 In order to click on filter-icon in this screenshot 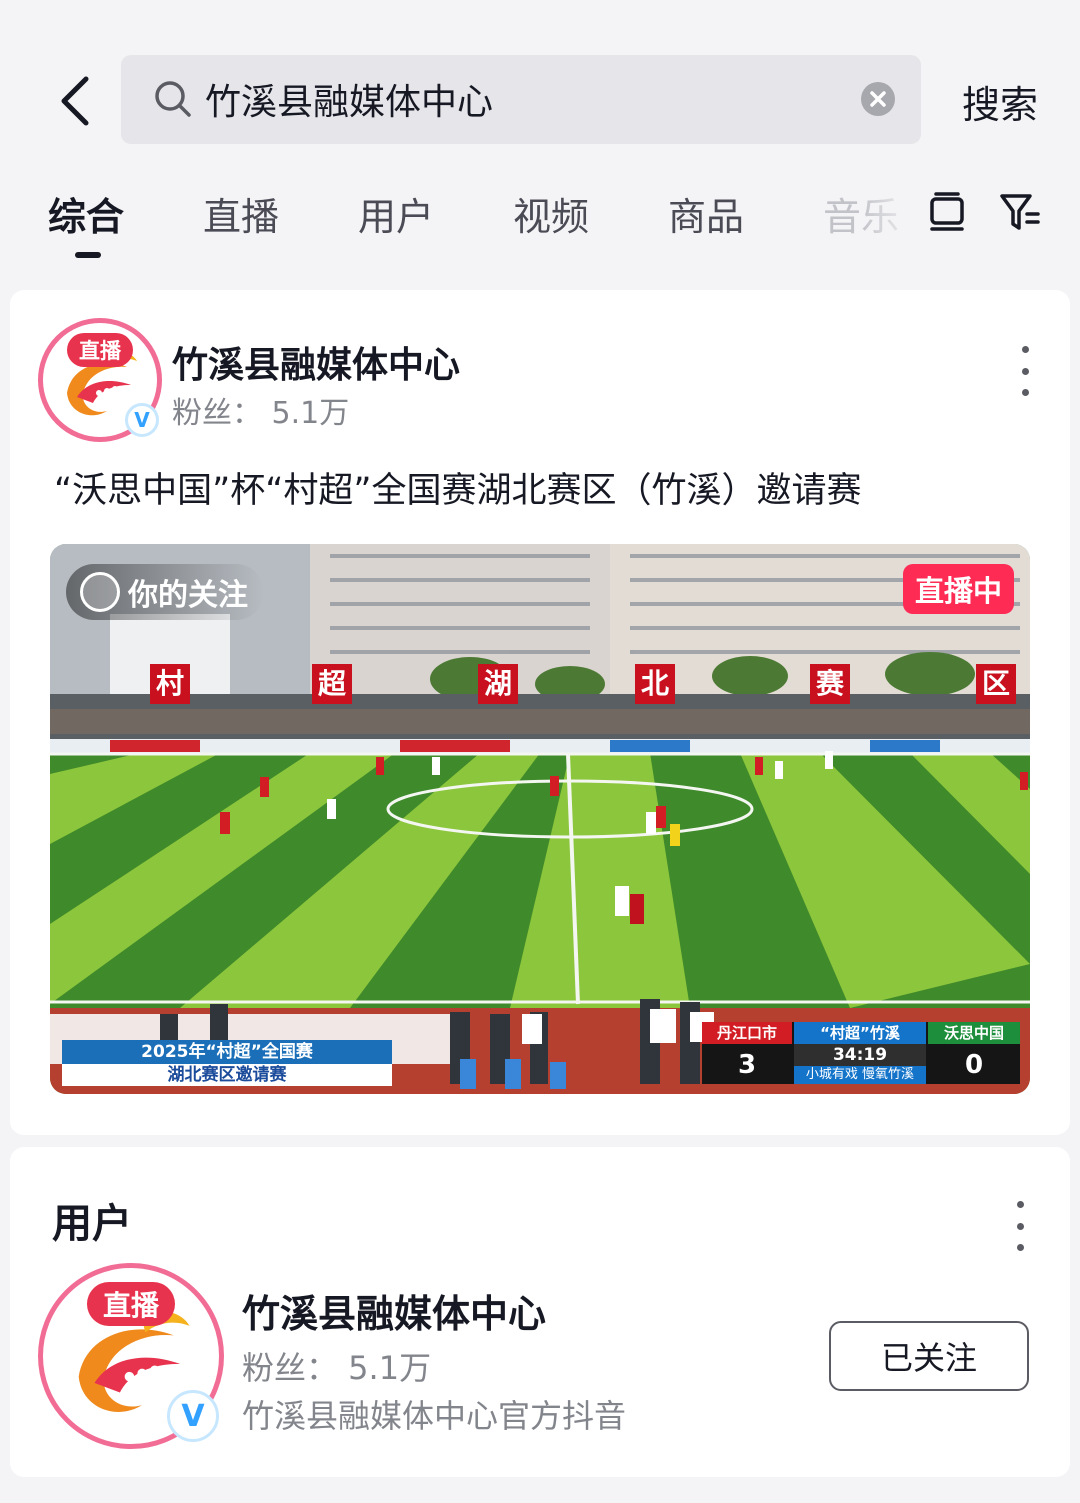, I will do `click(1020, 212)`.